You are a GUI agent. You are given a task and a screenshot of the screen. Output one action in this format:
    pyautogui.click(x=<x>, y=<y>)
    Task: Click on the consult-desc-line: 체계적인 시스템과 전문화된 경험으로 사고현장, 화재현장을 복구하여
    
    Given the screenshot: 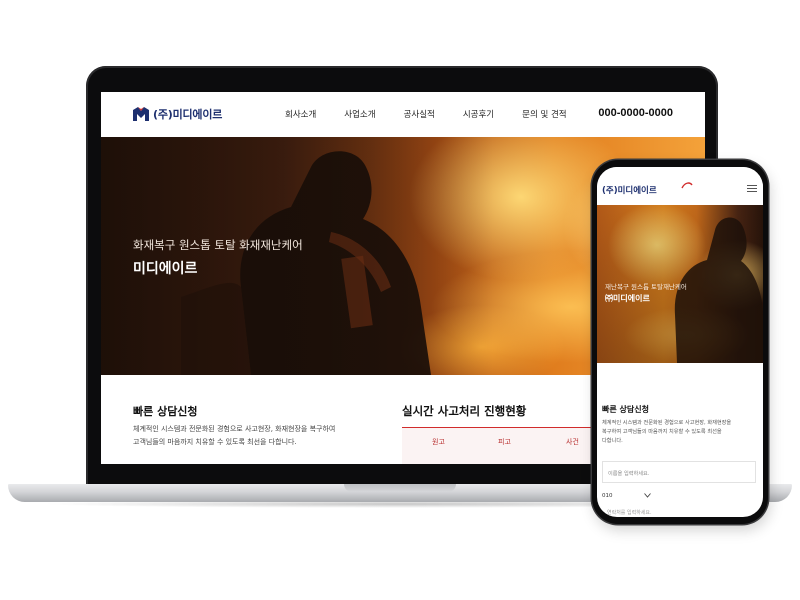 What is the action you would take?
    pyautogui.click(x=234, y=429)
    